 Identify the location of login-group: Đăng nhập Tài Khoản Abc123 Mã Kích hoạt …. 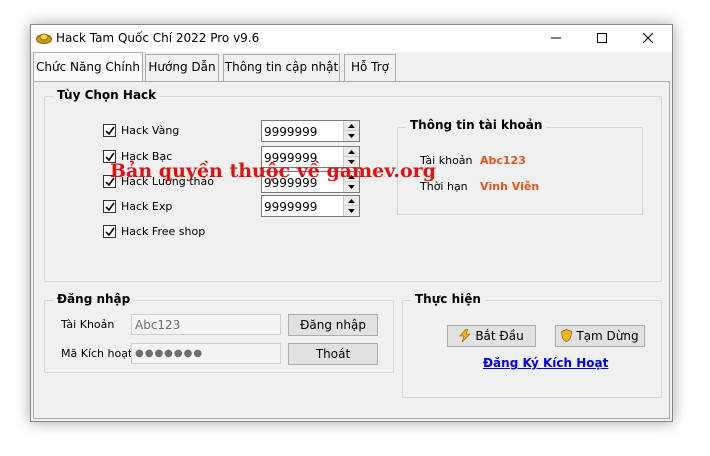
(219, 332).